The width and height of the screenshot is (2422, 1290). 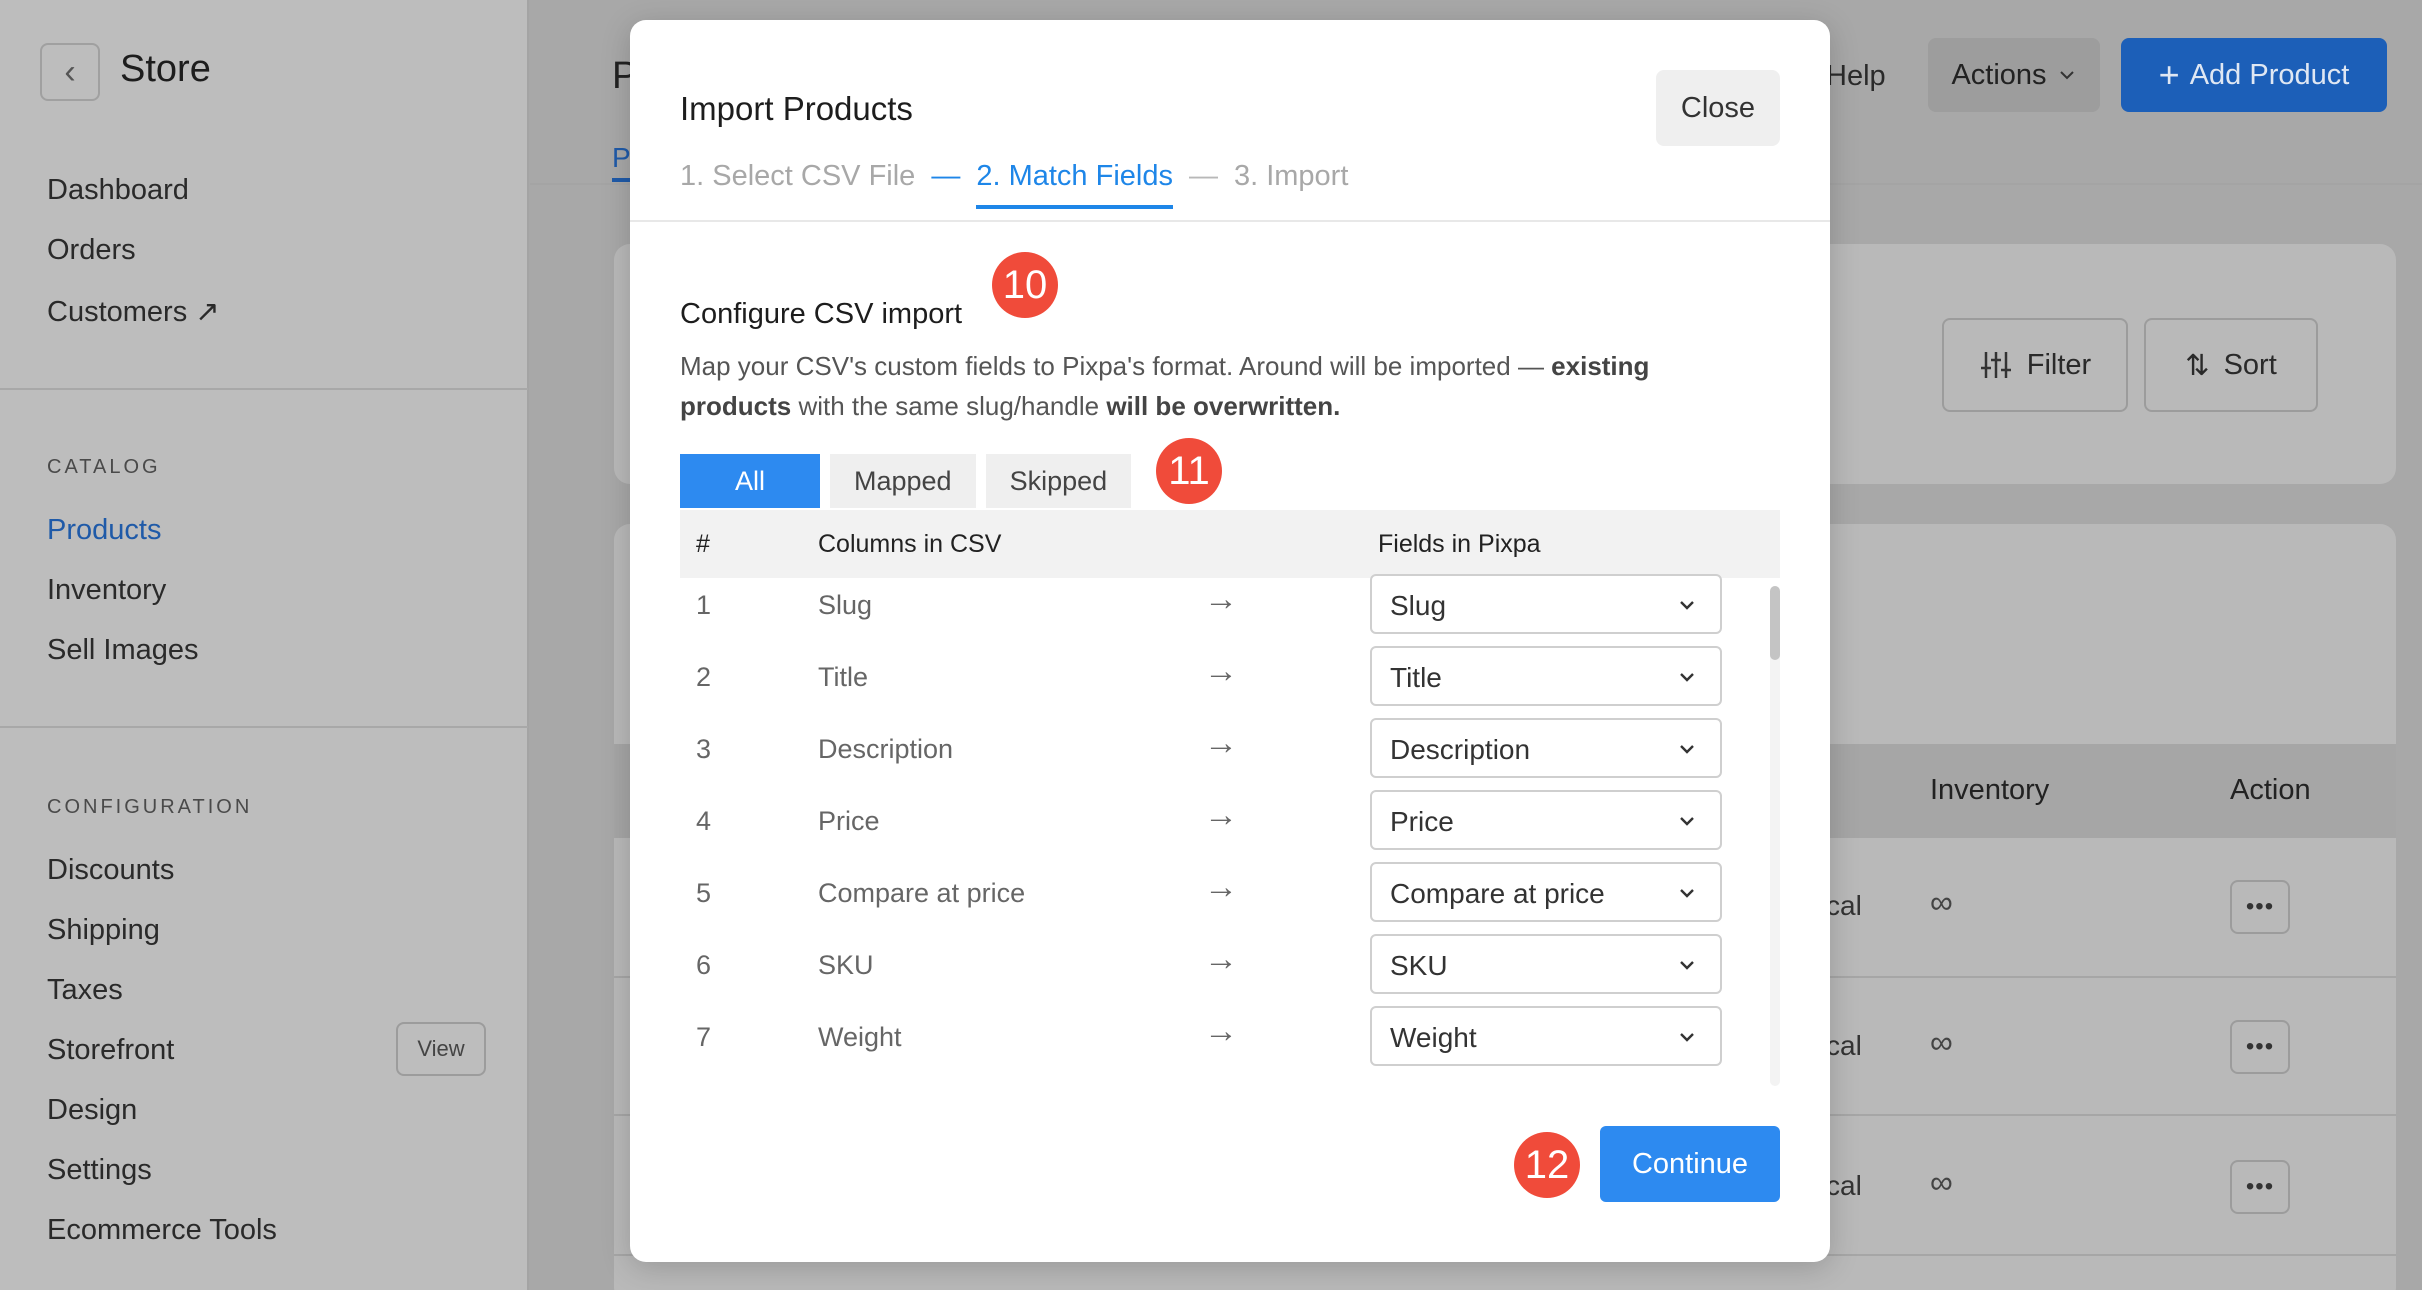 What do you see at coordinates (2269, 74) in the screenshot?
I see `add-product-label: Add Product` at bounding box center [2269, 74].